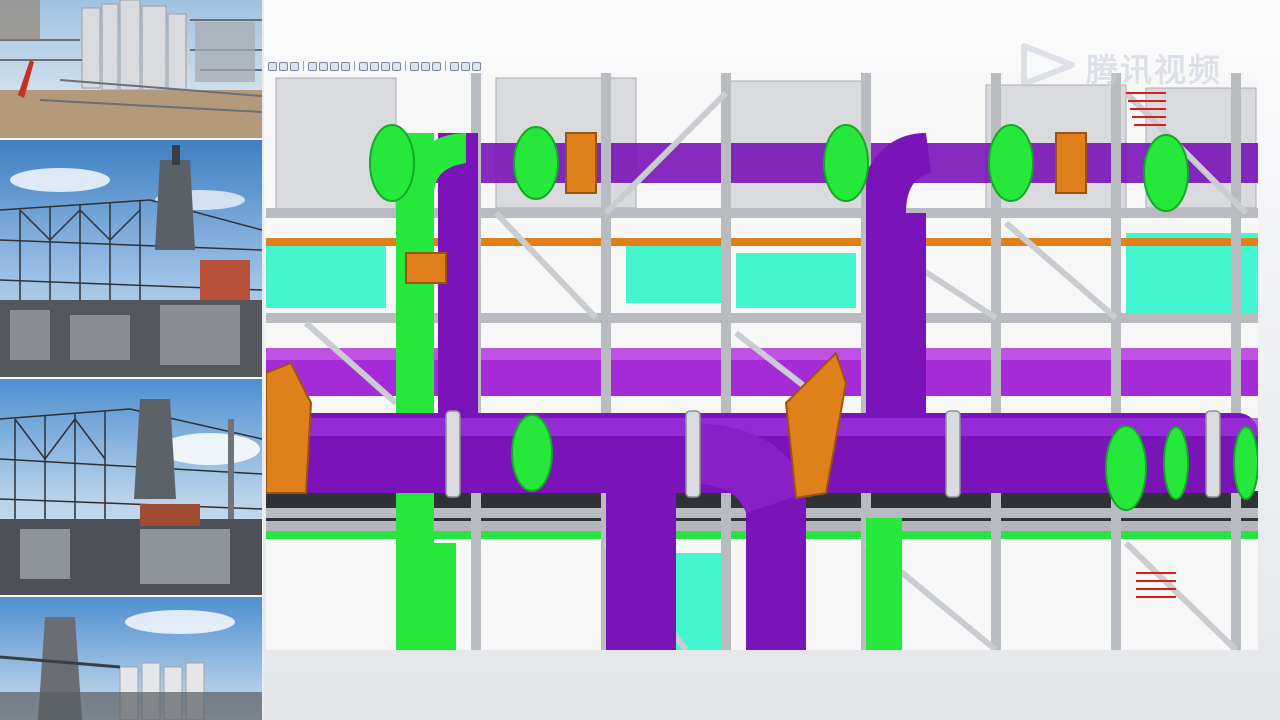  What do you see at coordinates (396, 66) in the screenshot?
I see `render-icon` at bounding box center [396, 66].